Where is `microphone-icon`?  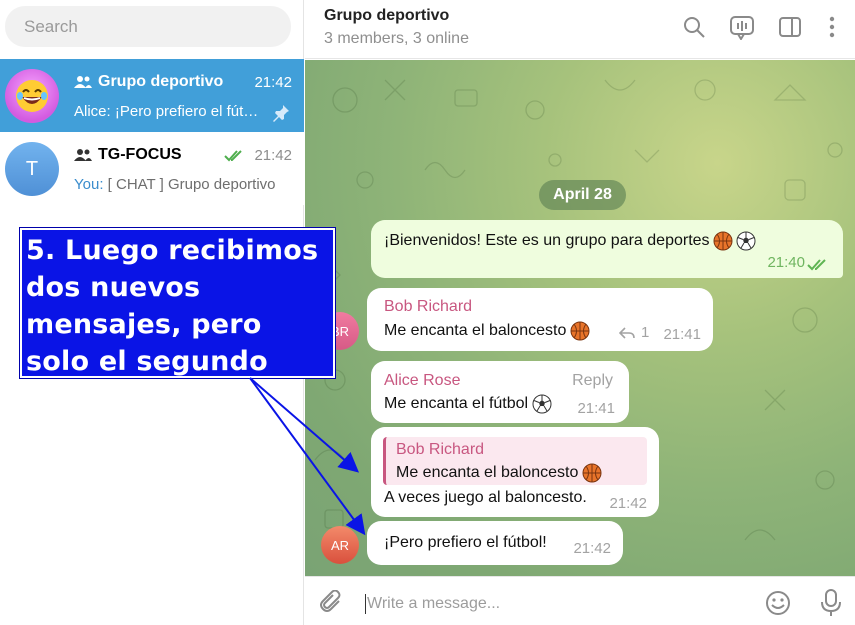
microphone-icon is located at coordinates (831, 603).